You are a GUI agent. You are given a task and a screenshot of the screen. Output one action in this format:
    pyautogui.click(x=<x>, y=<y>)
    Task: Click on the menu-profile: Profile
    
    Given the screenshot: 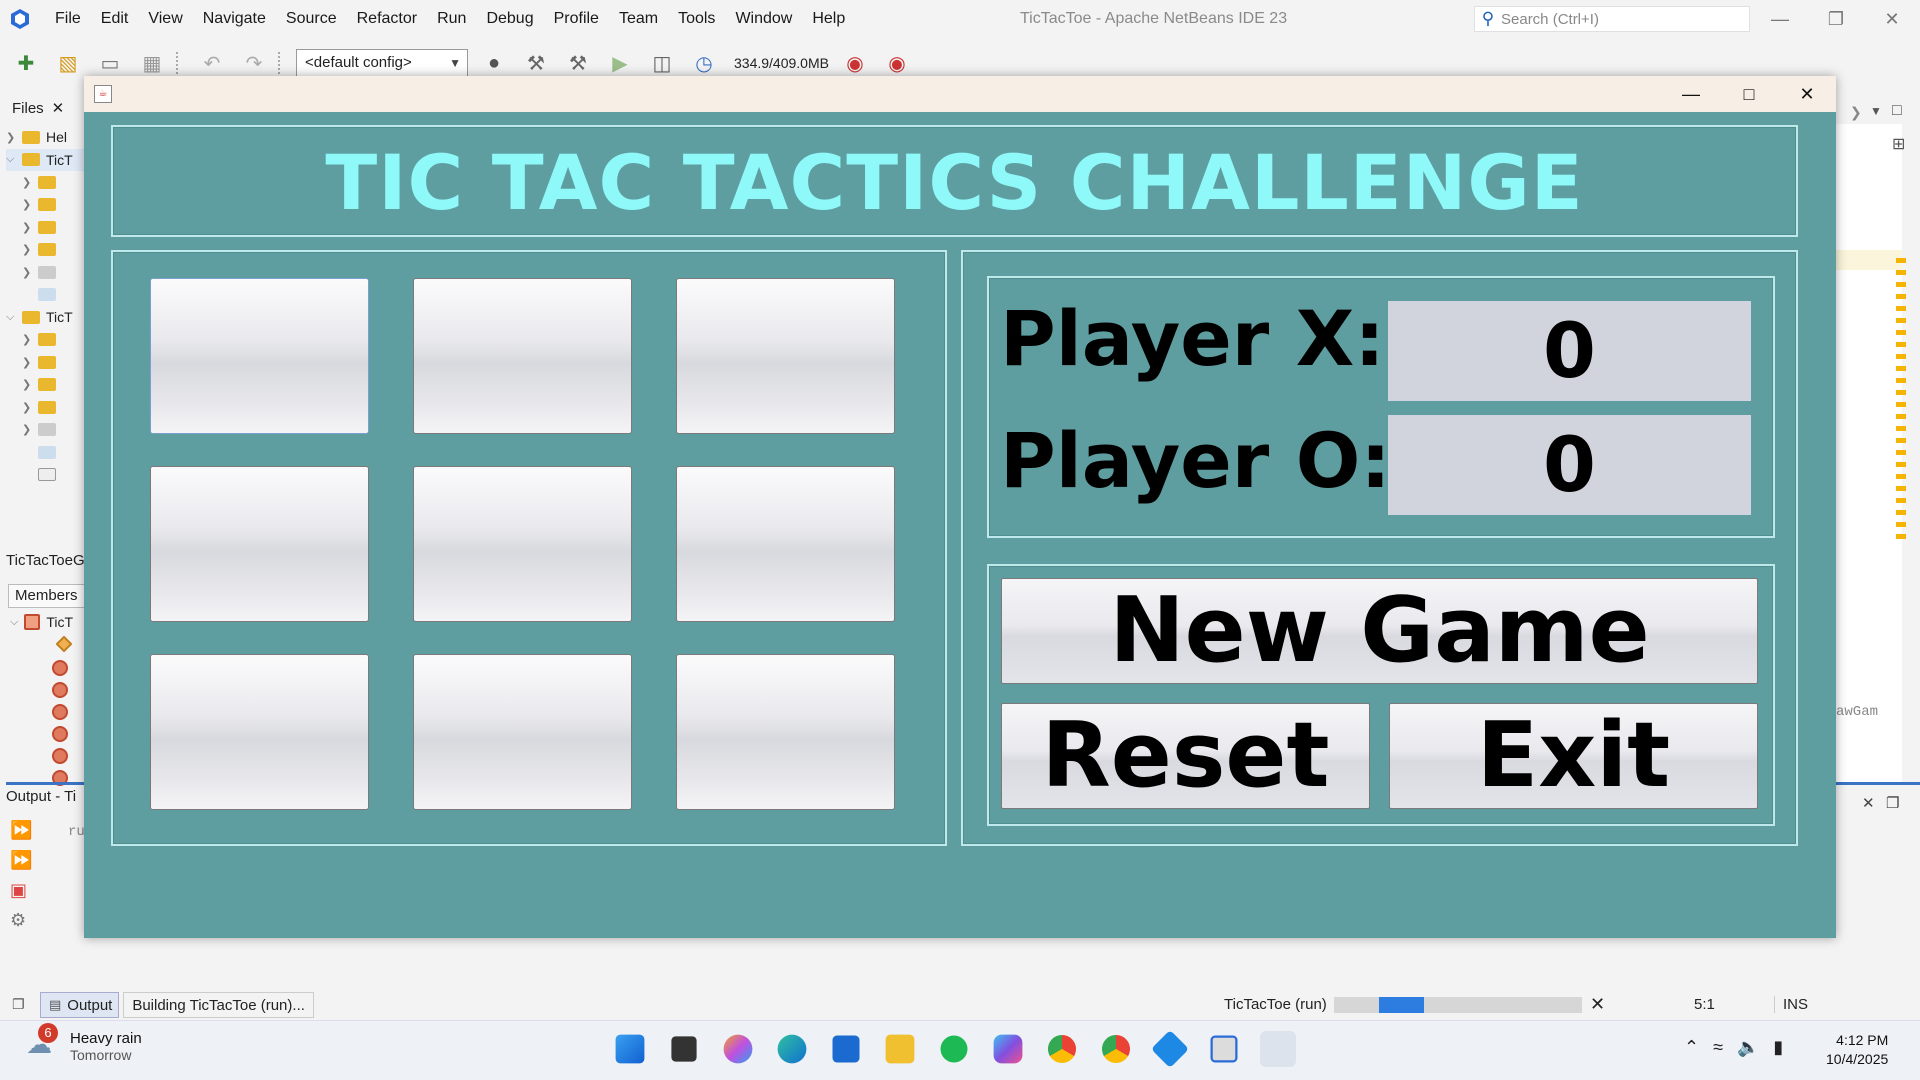 What is the action you would take?
    pyautogui.click(x=576, y=19)
    